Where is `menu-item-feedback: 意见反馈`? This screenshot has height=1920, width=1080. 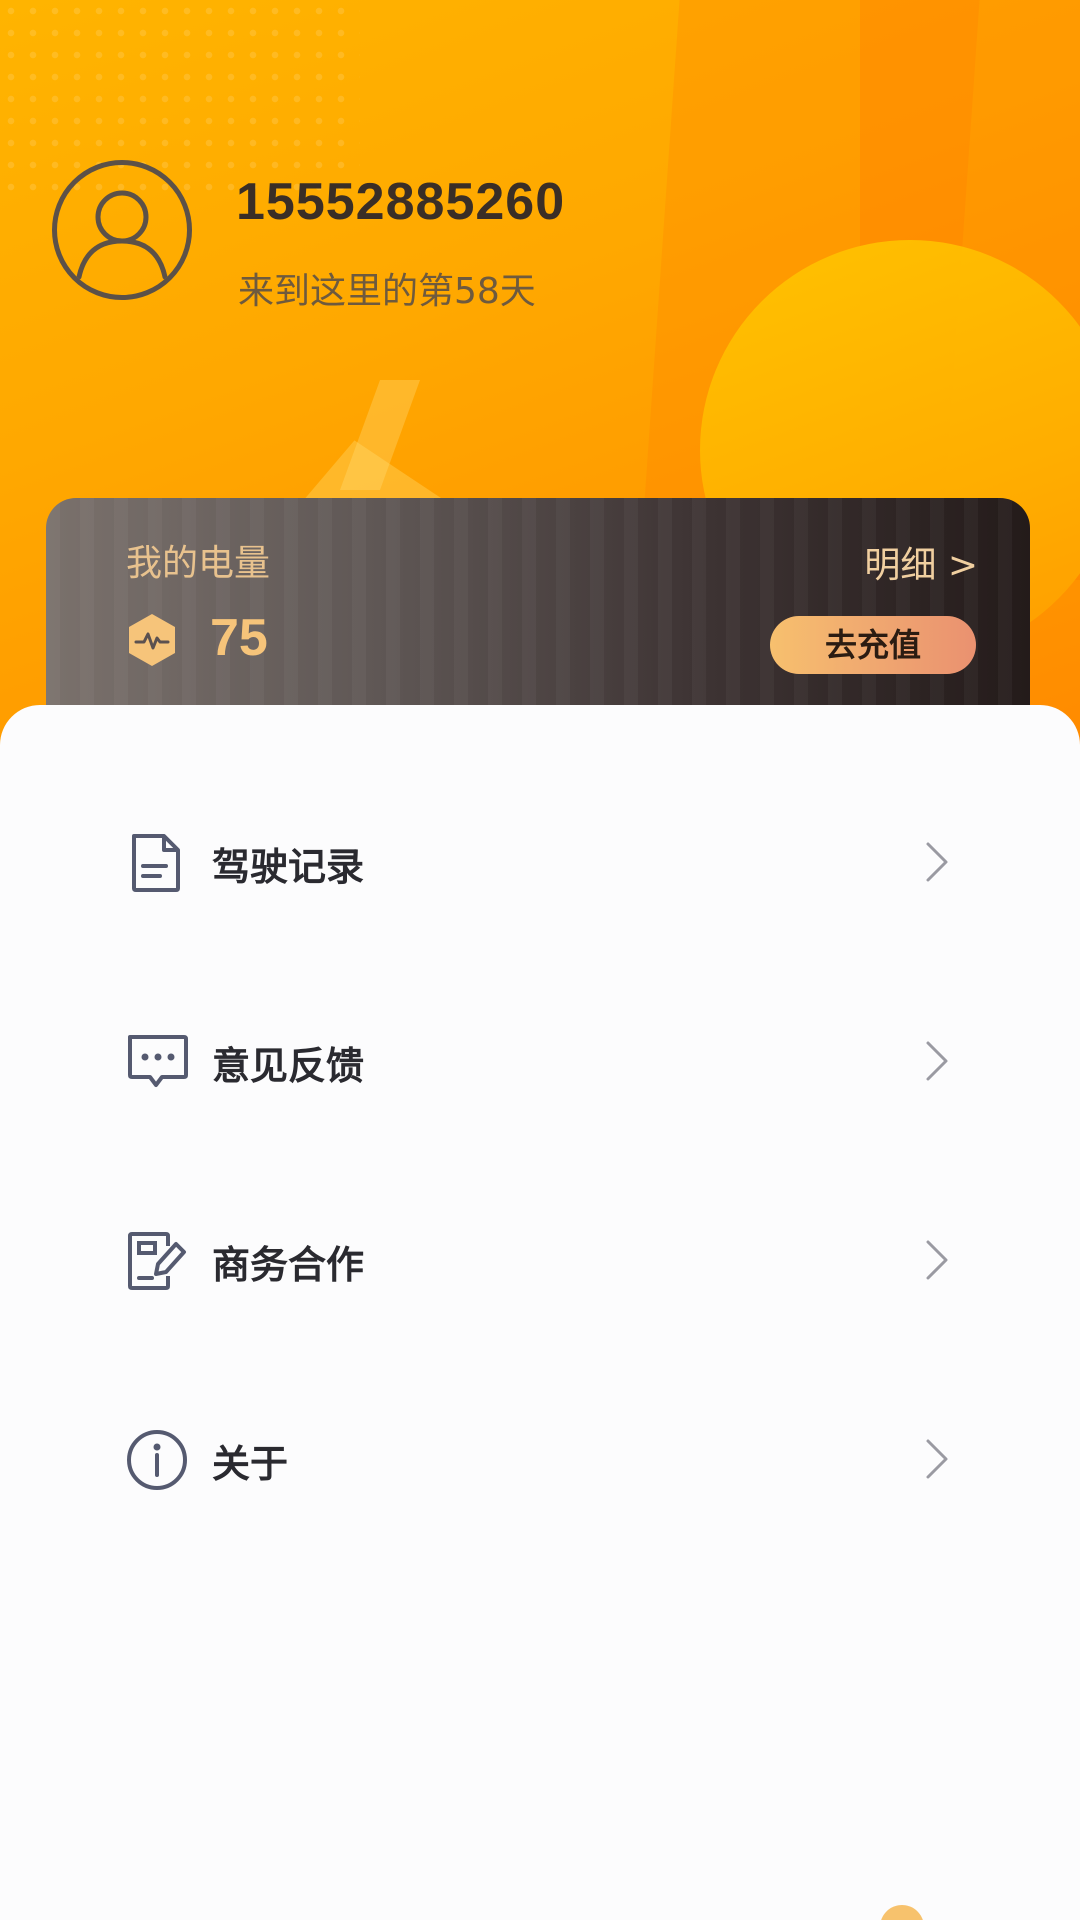 menu-item-feedback: 意见反馈 is located at coordinates (540, 1059).